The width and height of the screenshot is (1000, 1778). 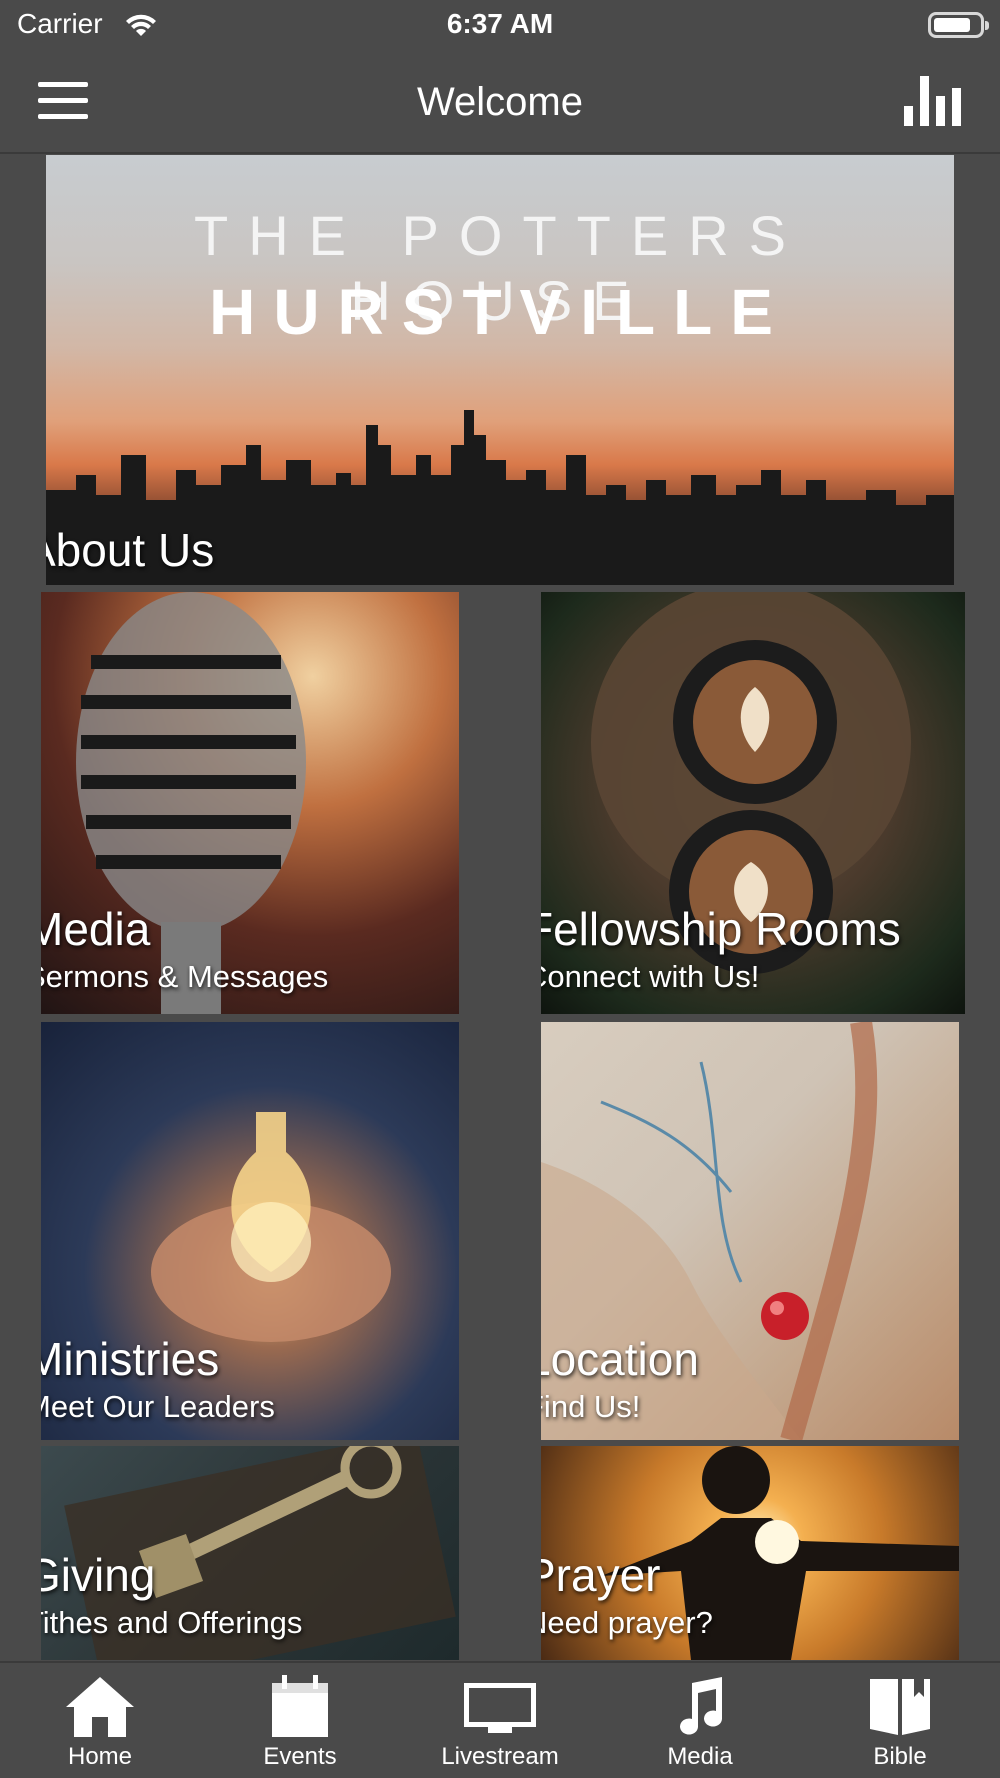 I want to click on status-time: 6:37 AM, so click(x=500, y=23).